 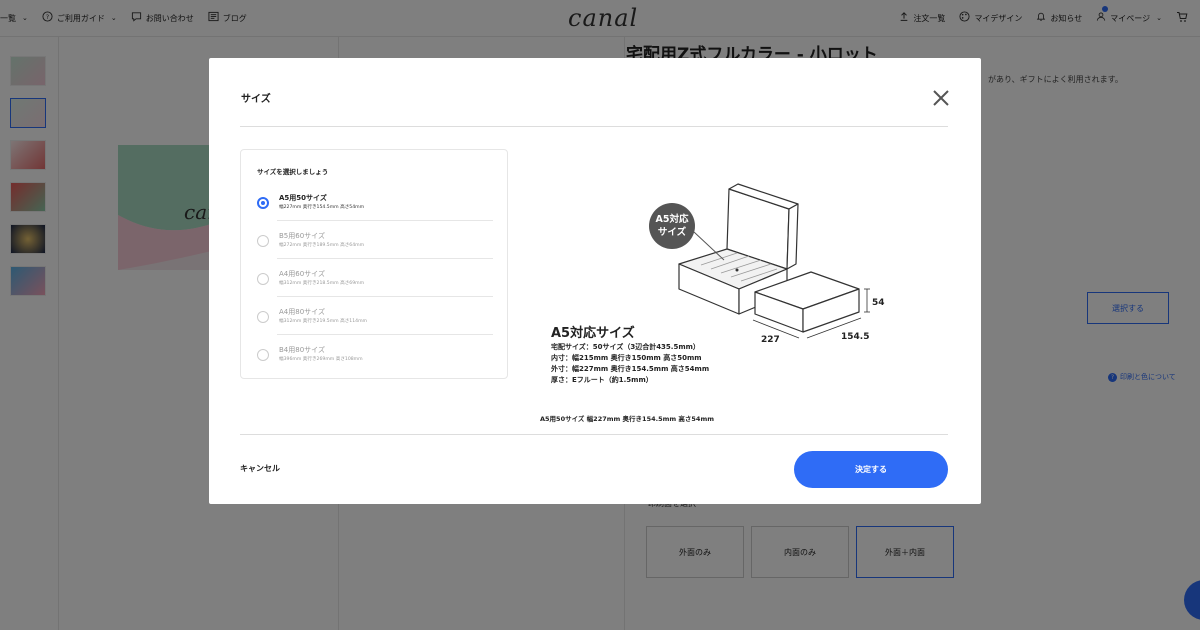 I want to click on dim-depth-label: 154.5, so click(x=855, y=337).